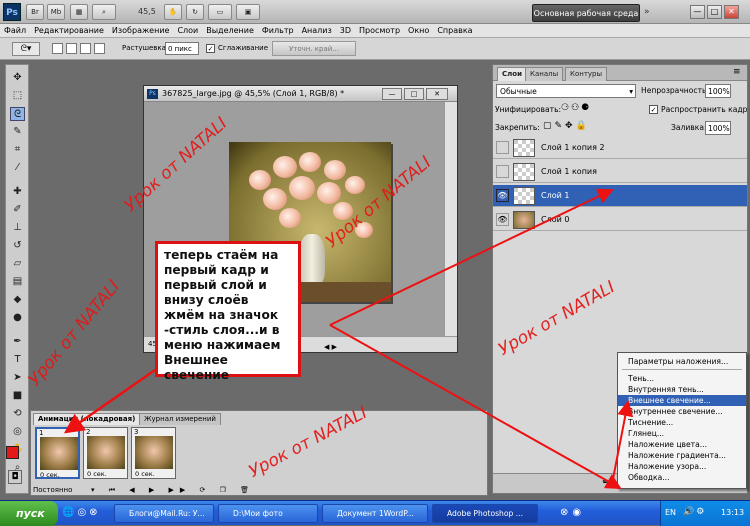 The image size is (750, 526). What do you see at coordinates (586, 74) in the screenshot?
I see `tab-paths: Контуры` at bounding box center [586, 74].